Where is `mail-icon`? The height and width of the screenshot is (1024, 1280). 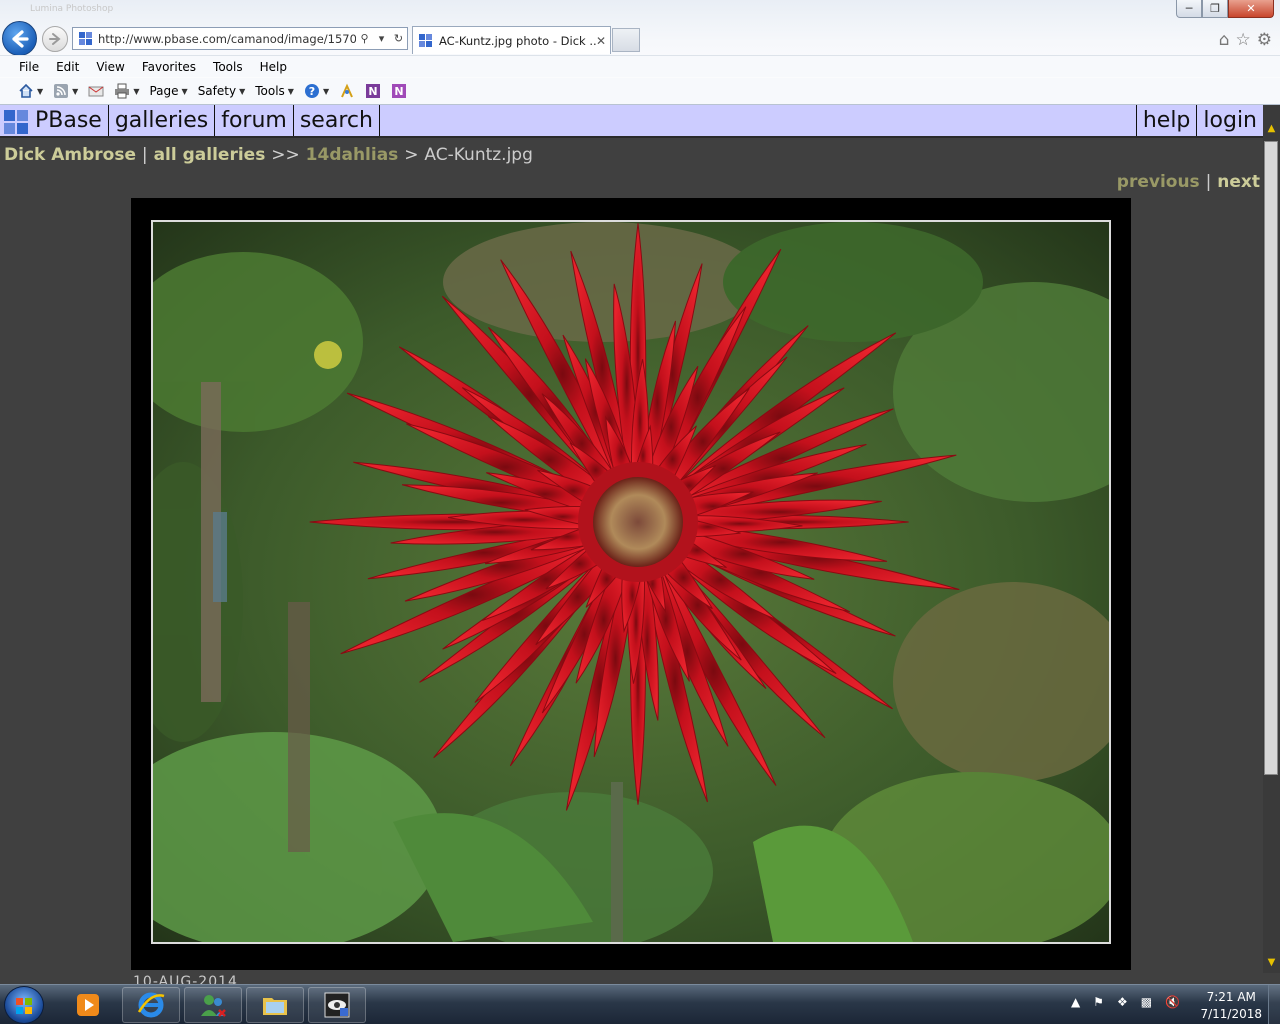 mail-icon is located at coordinates (96, 91).